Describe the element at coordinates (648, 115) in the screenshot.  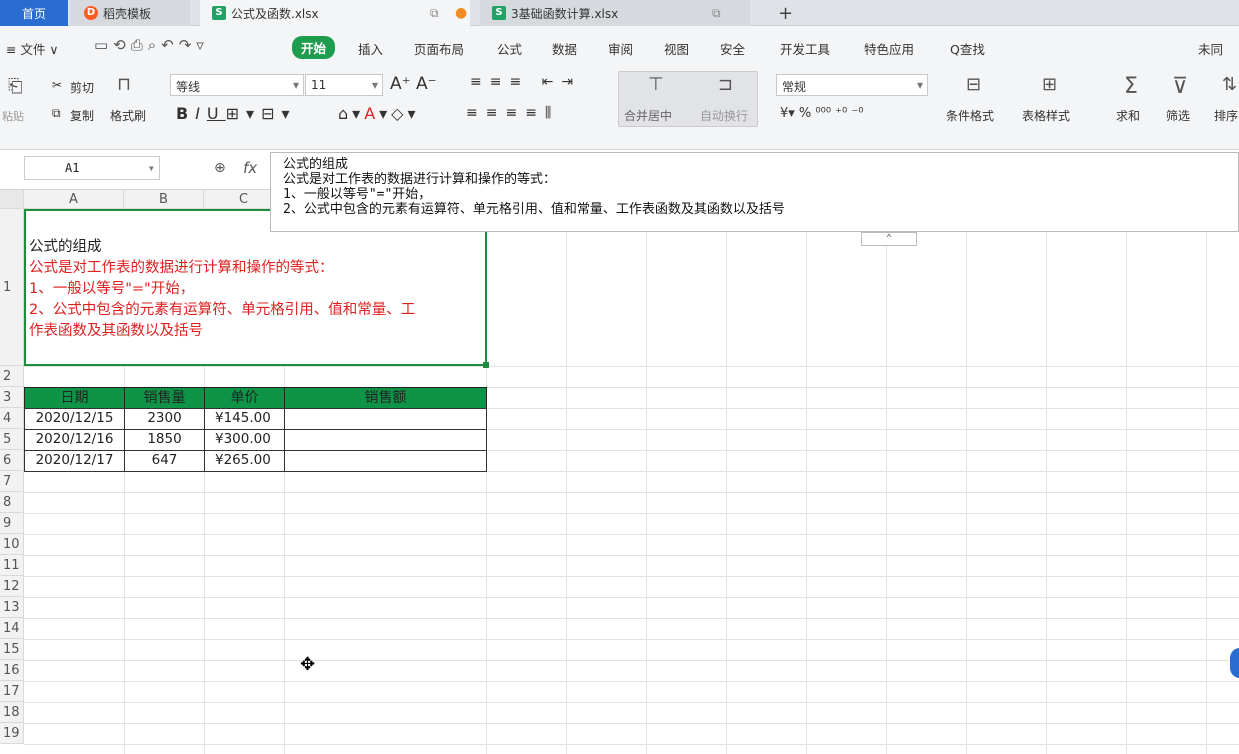
I see `merge-button: 合并居中` at that location.